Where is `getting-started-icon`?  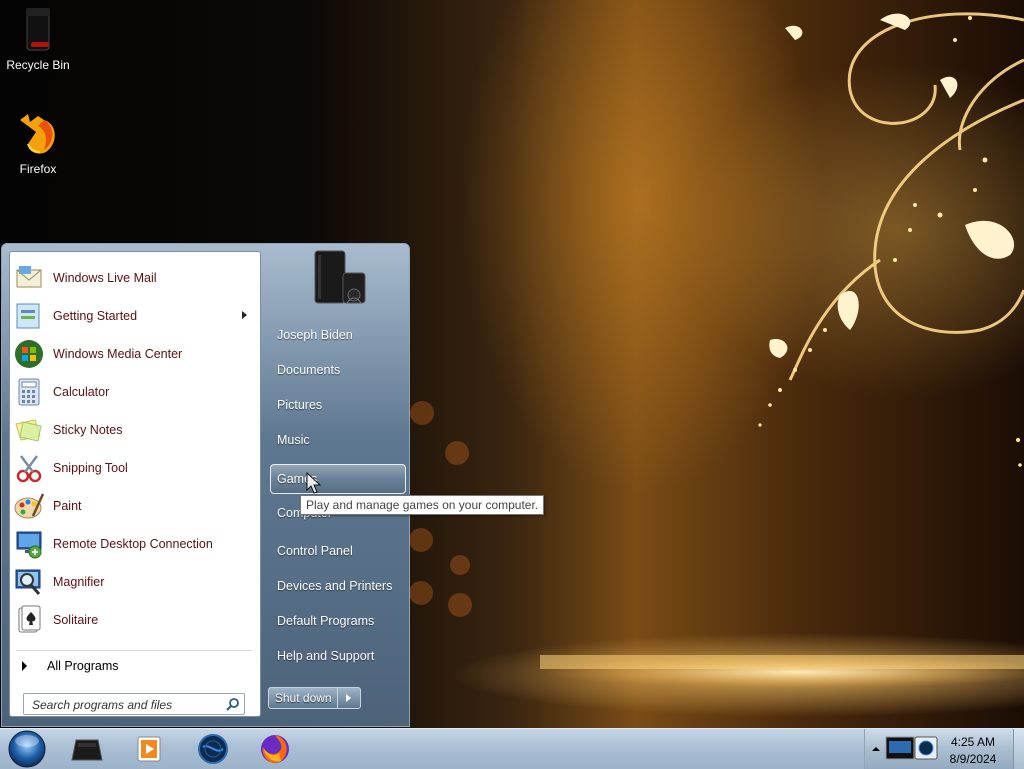 getting-started-icon is located at coordinates (28, 316).